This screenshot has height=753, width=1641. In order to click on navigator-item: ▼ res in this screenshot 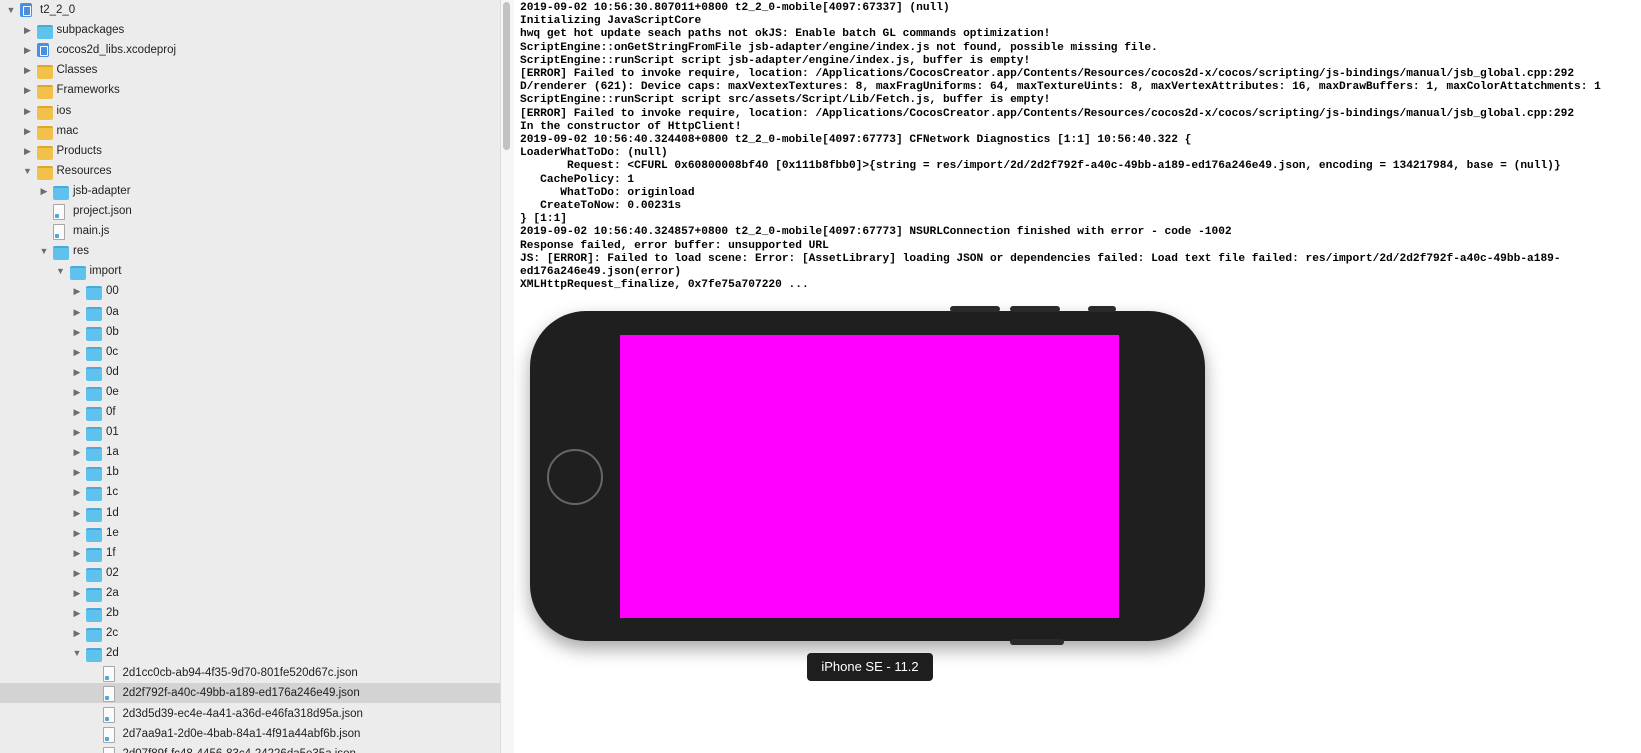, I will do `click(250, 251)`.